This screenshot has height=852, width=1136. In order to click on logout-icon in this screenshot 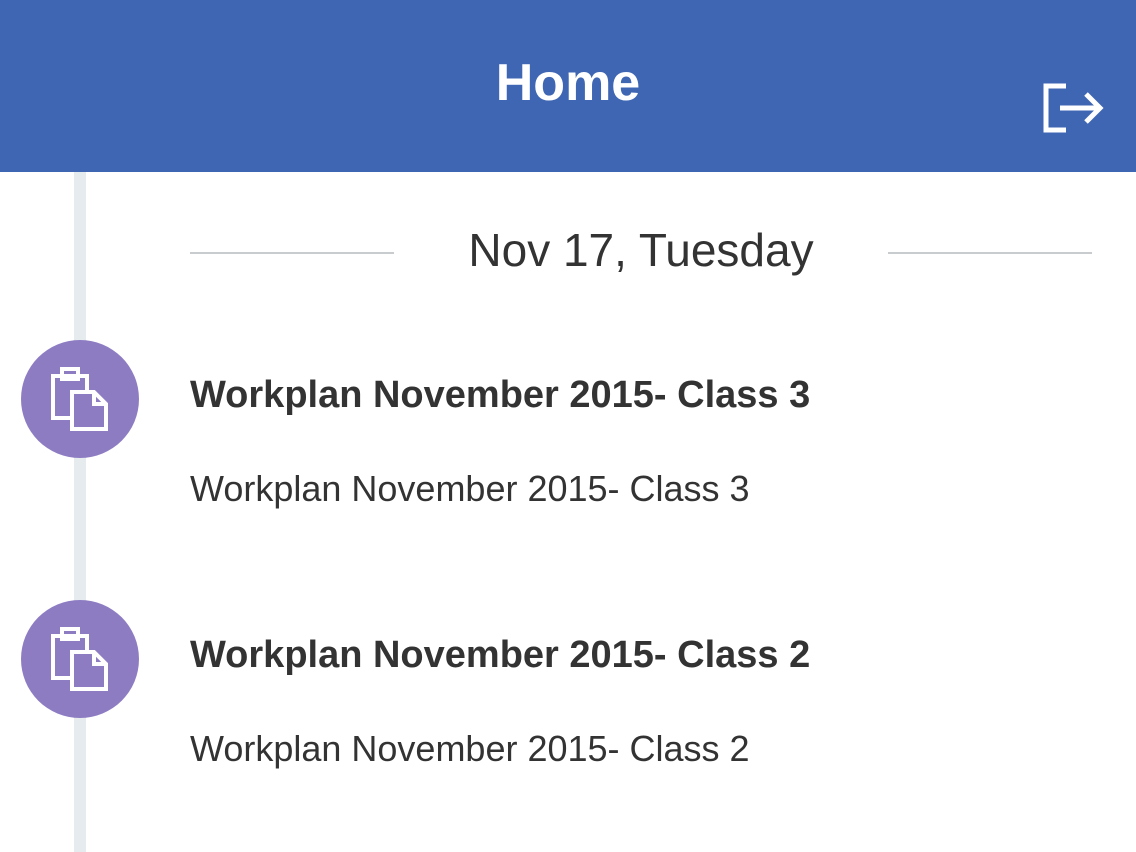, I will do `click(1076, 108)`.